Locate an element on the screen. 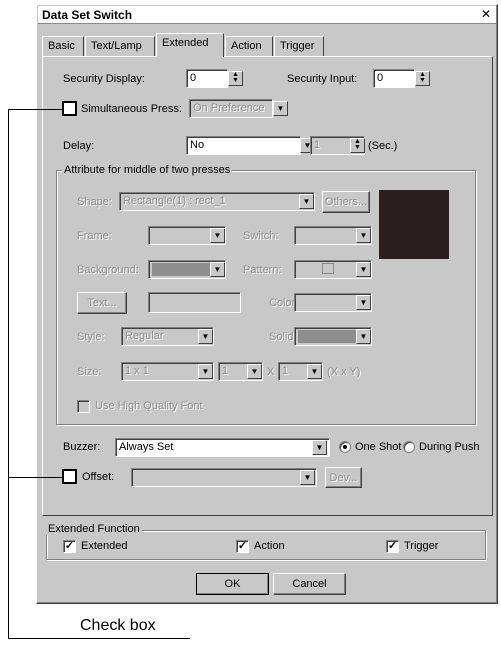 The image size is (501, 648). security-input-field: 0 is located at coordinates (394, 78).